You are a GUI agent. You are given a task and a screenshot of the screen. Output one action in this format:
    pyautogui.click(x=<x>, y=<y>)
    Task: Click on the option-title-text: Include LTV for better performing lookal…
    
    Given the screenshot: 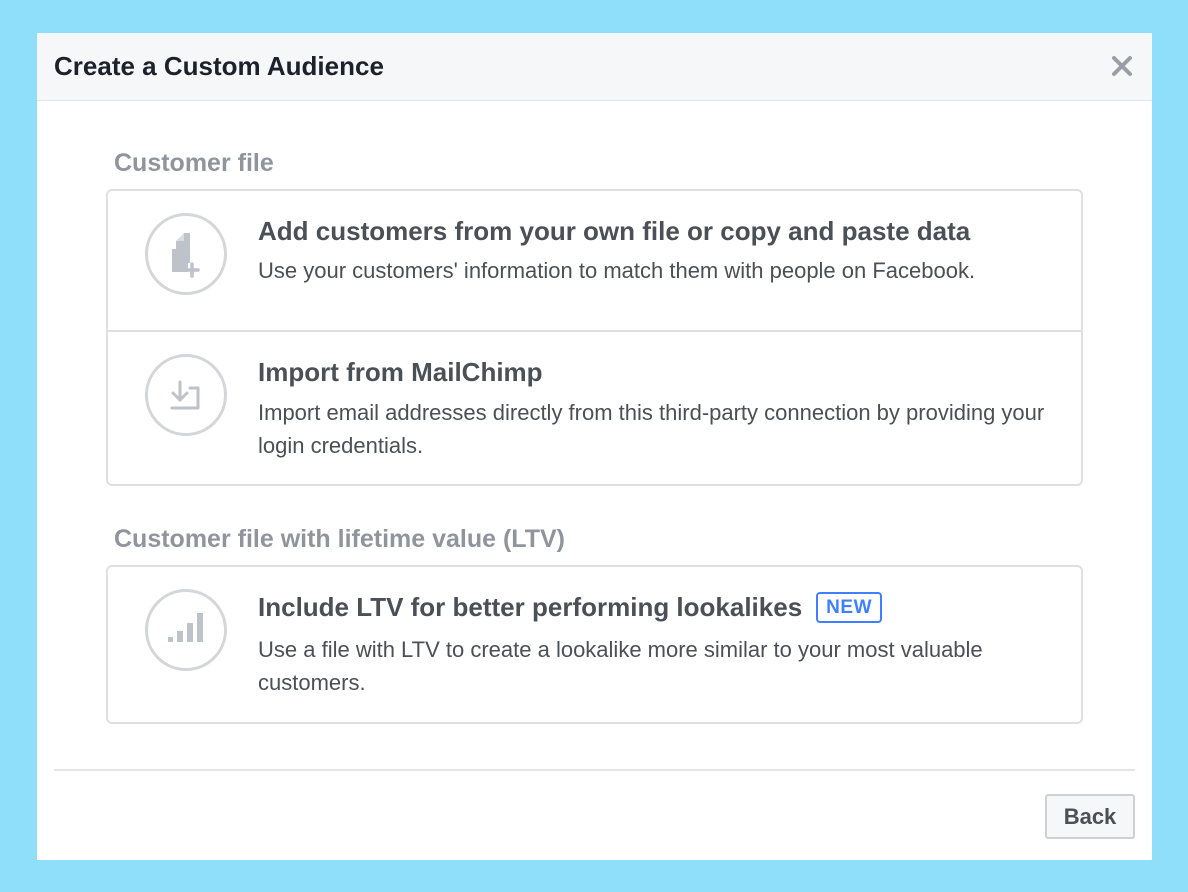 What is the action you would take?
    pyautogui.click(x=530, y=607)
    